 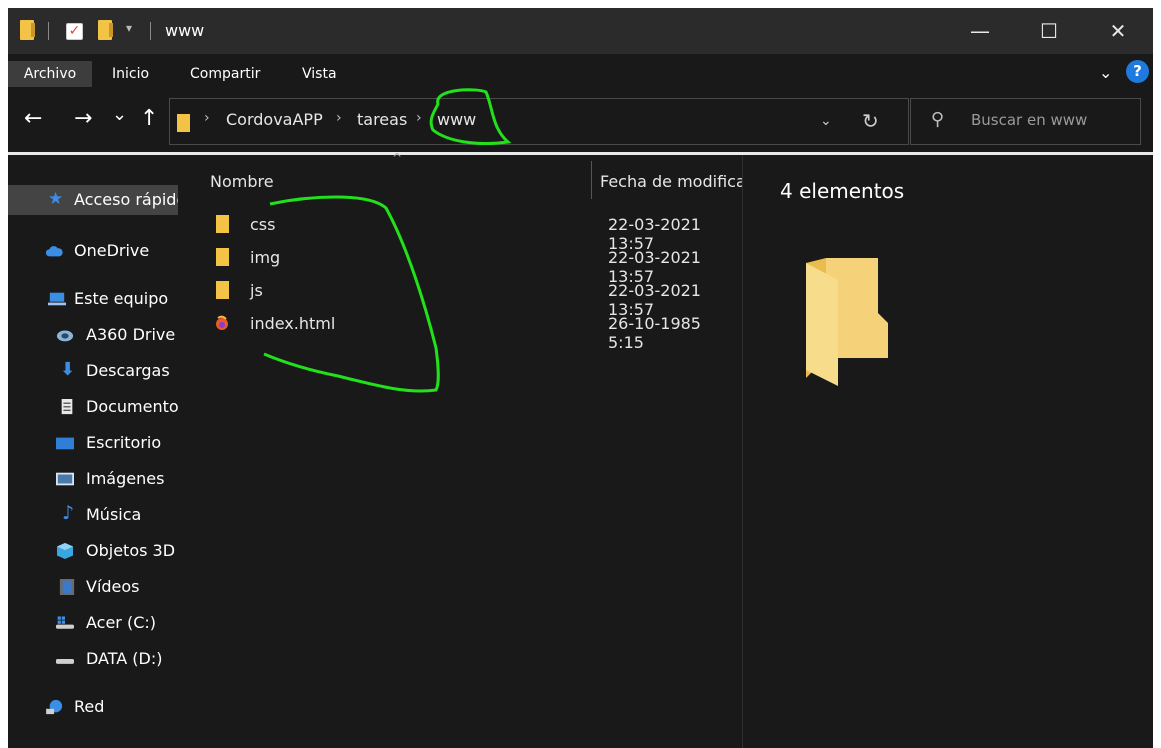 What do you see at coordinates (242, 181) in the screenshot?
I see `column-header-name: Nombre` at bounding box center [242, 181].